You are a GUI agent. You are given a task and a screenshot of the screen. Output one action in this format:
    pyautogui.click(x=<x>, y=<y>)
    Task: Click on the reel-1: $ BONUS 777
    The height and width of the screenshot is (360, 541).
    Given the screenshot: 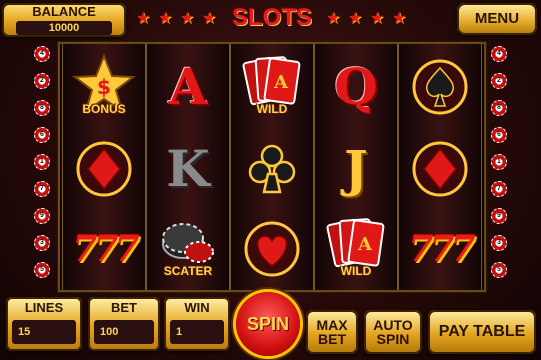 What is the action you would take?
    pyautogui.click(x=104, y=167)
    